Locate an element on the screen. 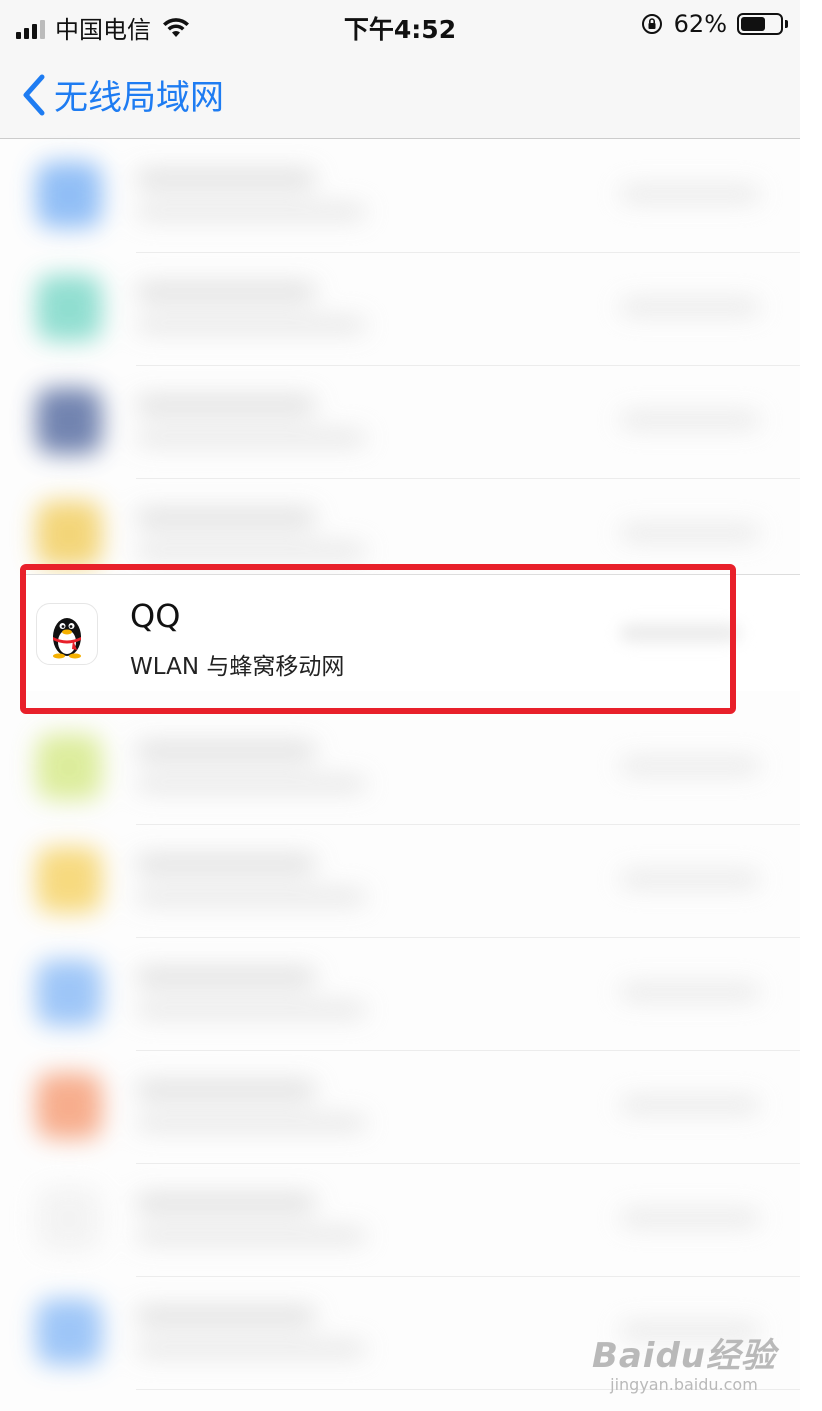 The height and width of the screenshot is (1411, 822). back-button: 无线局域网 is located at coordinates (122, 94).